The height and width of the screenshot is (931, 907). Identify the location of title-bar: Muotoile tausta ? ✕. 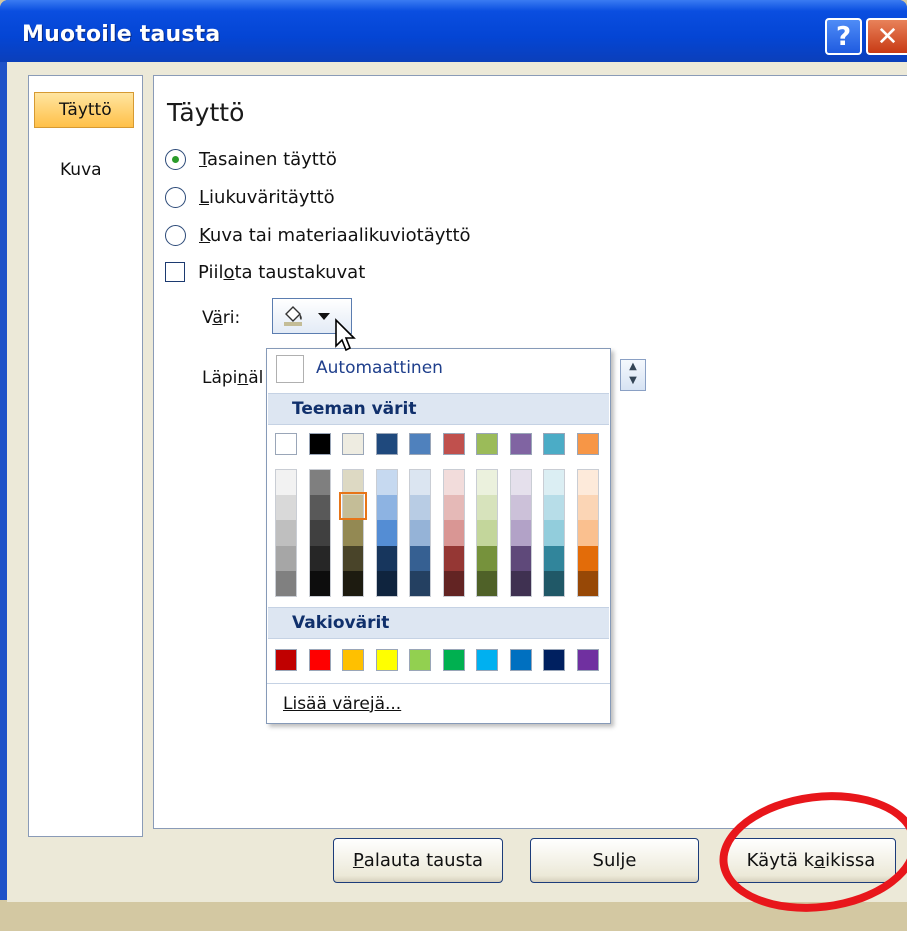
(453, 31).